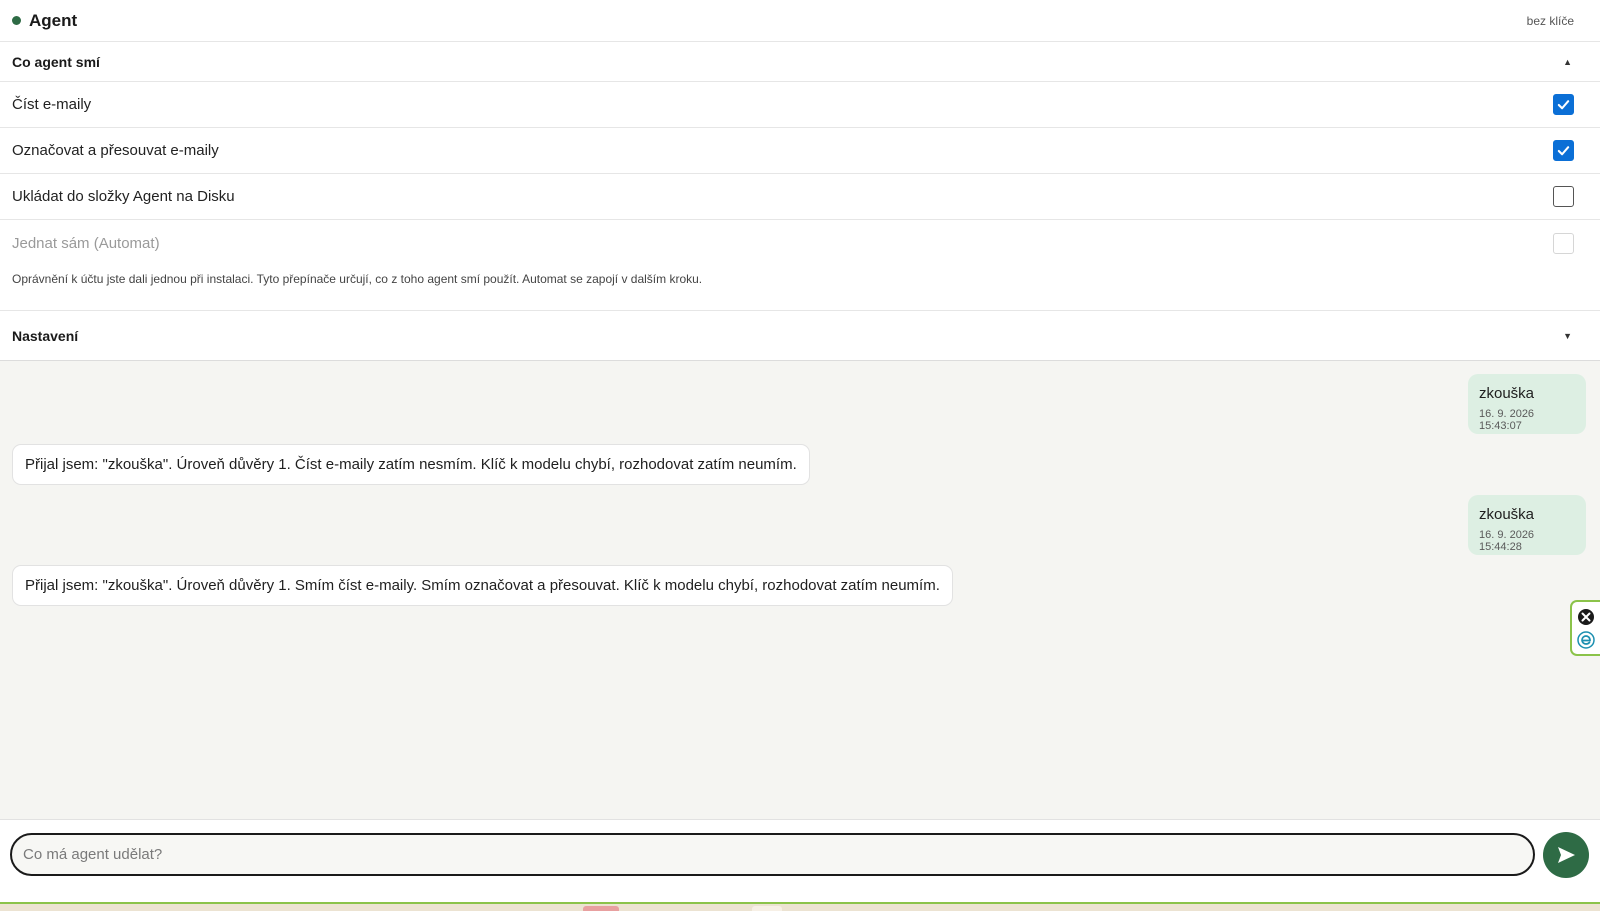 This screenshot has height=911, width=1600. What do you see at coordinates (800, 105) in the screenshot?
I see `permission-row-read-emails: Číst e-maily` at bounding box center [800, 105].